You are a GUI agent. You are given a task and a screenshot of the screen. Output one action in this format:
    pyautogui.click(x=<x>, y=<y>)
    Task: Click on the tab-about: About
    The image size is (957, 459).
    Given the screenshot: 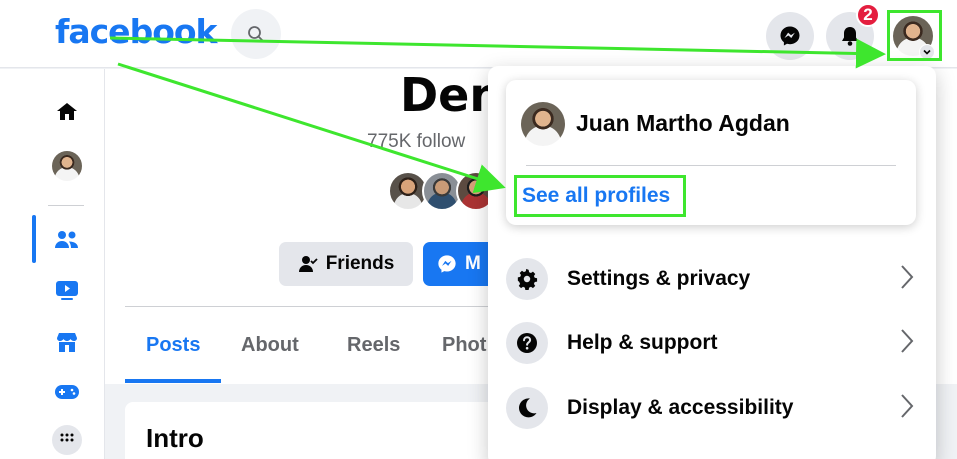 What is the action you would take?
    pyautogui.click(x=270, y=345)
    